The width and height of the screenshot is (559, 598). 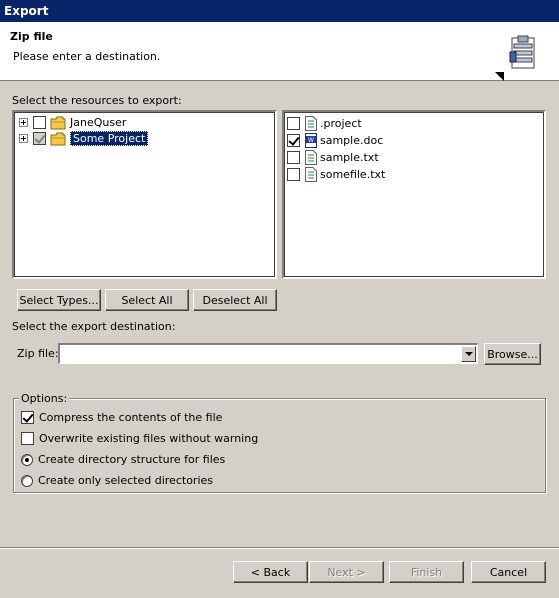 What do you see at coordinates (27, 438) in the screenshot?
I see `overwrite-checkbox` at bounding box center [27, 438].